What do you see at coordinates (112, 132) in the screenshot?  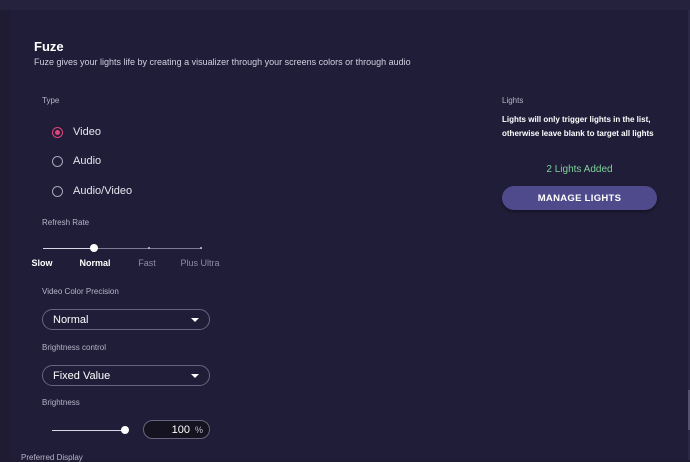 I see `radio-video: Video` at bounding box center [112, 132].